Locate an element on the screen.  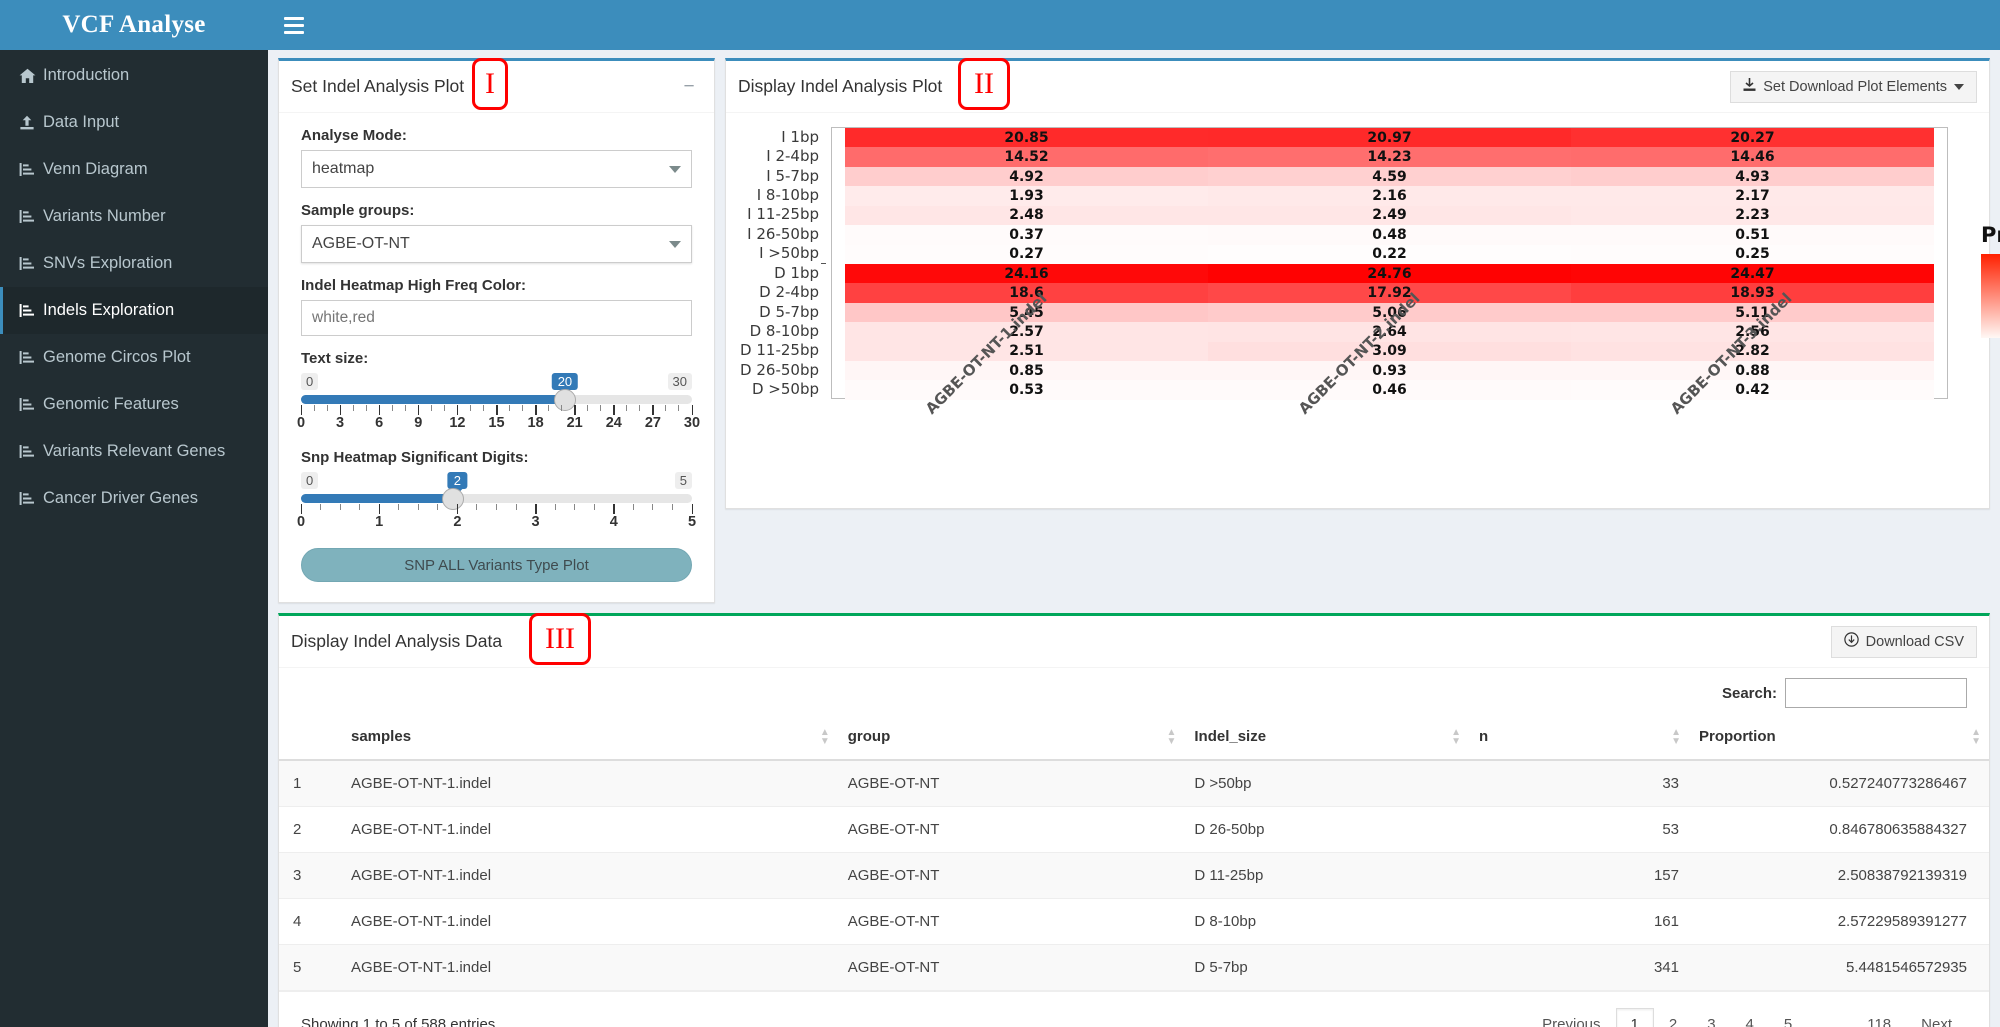
legend-body: 2015105 is located at coordinates (1990, 296).